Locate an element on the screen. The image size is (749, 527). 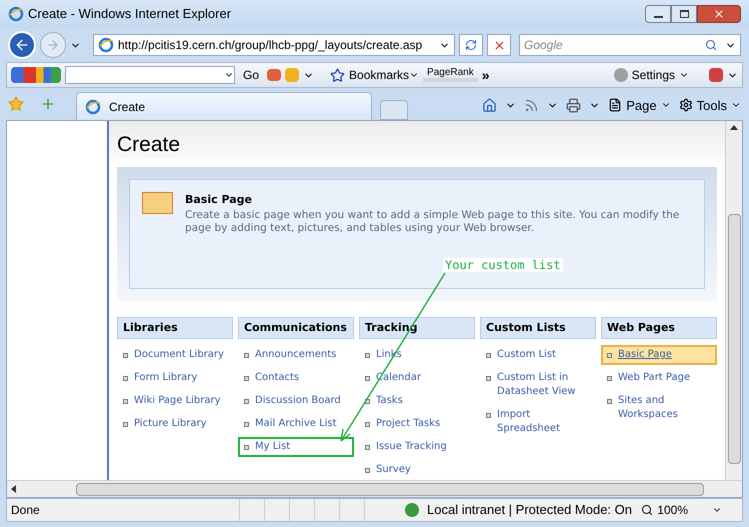
category-header: Web Pages is located at coordinates (659, 328).